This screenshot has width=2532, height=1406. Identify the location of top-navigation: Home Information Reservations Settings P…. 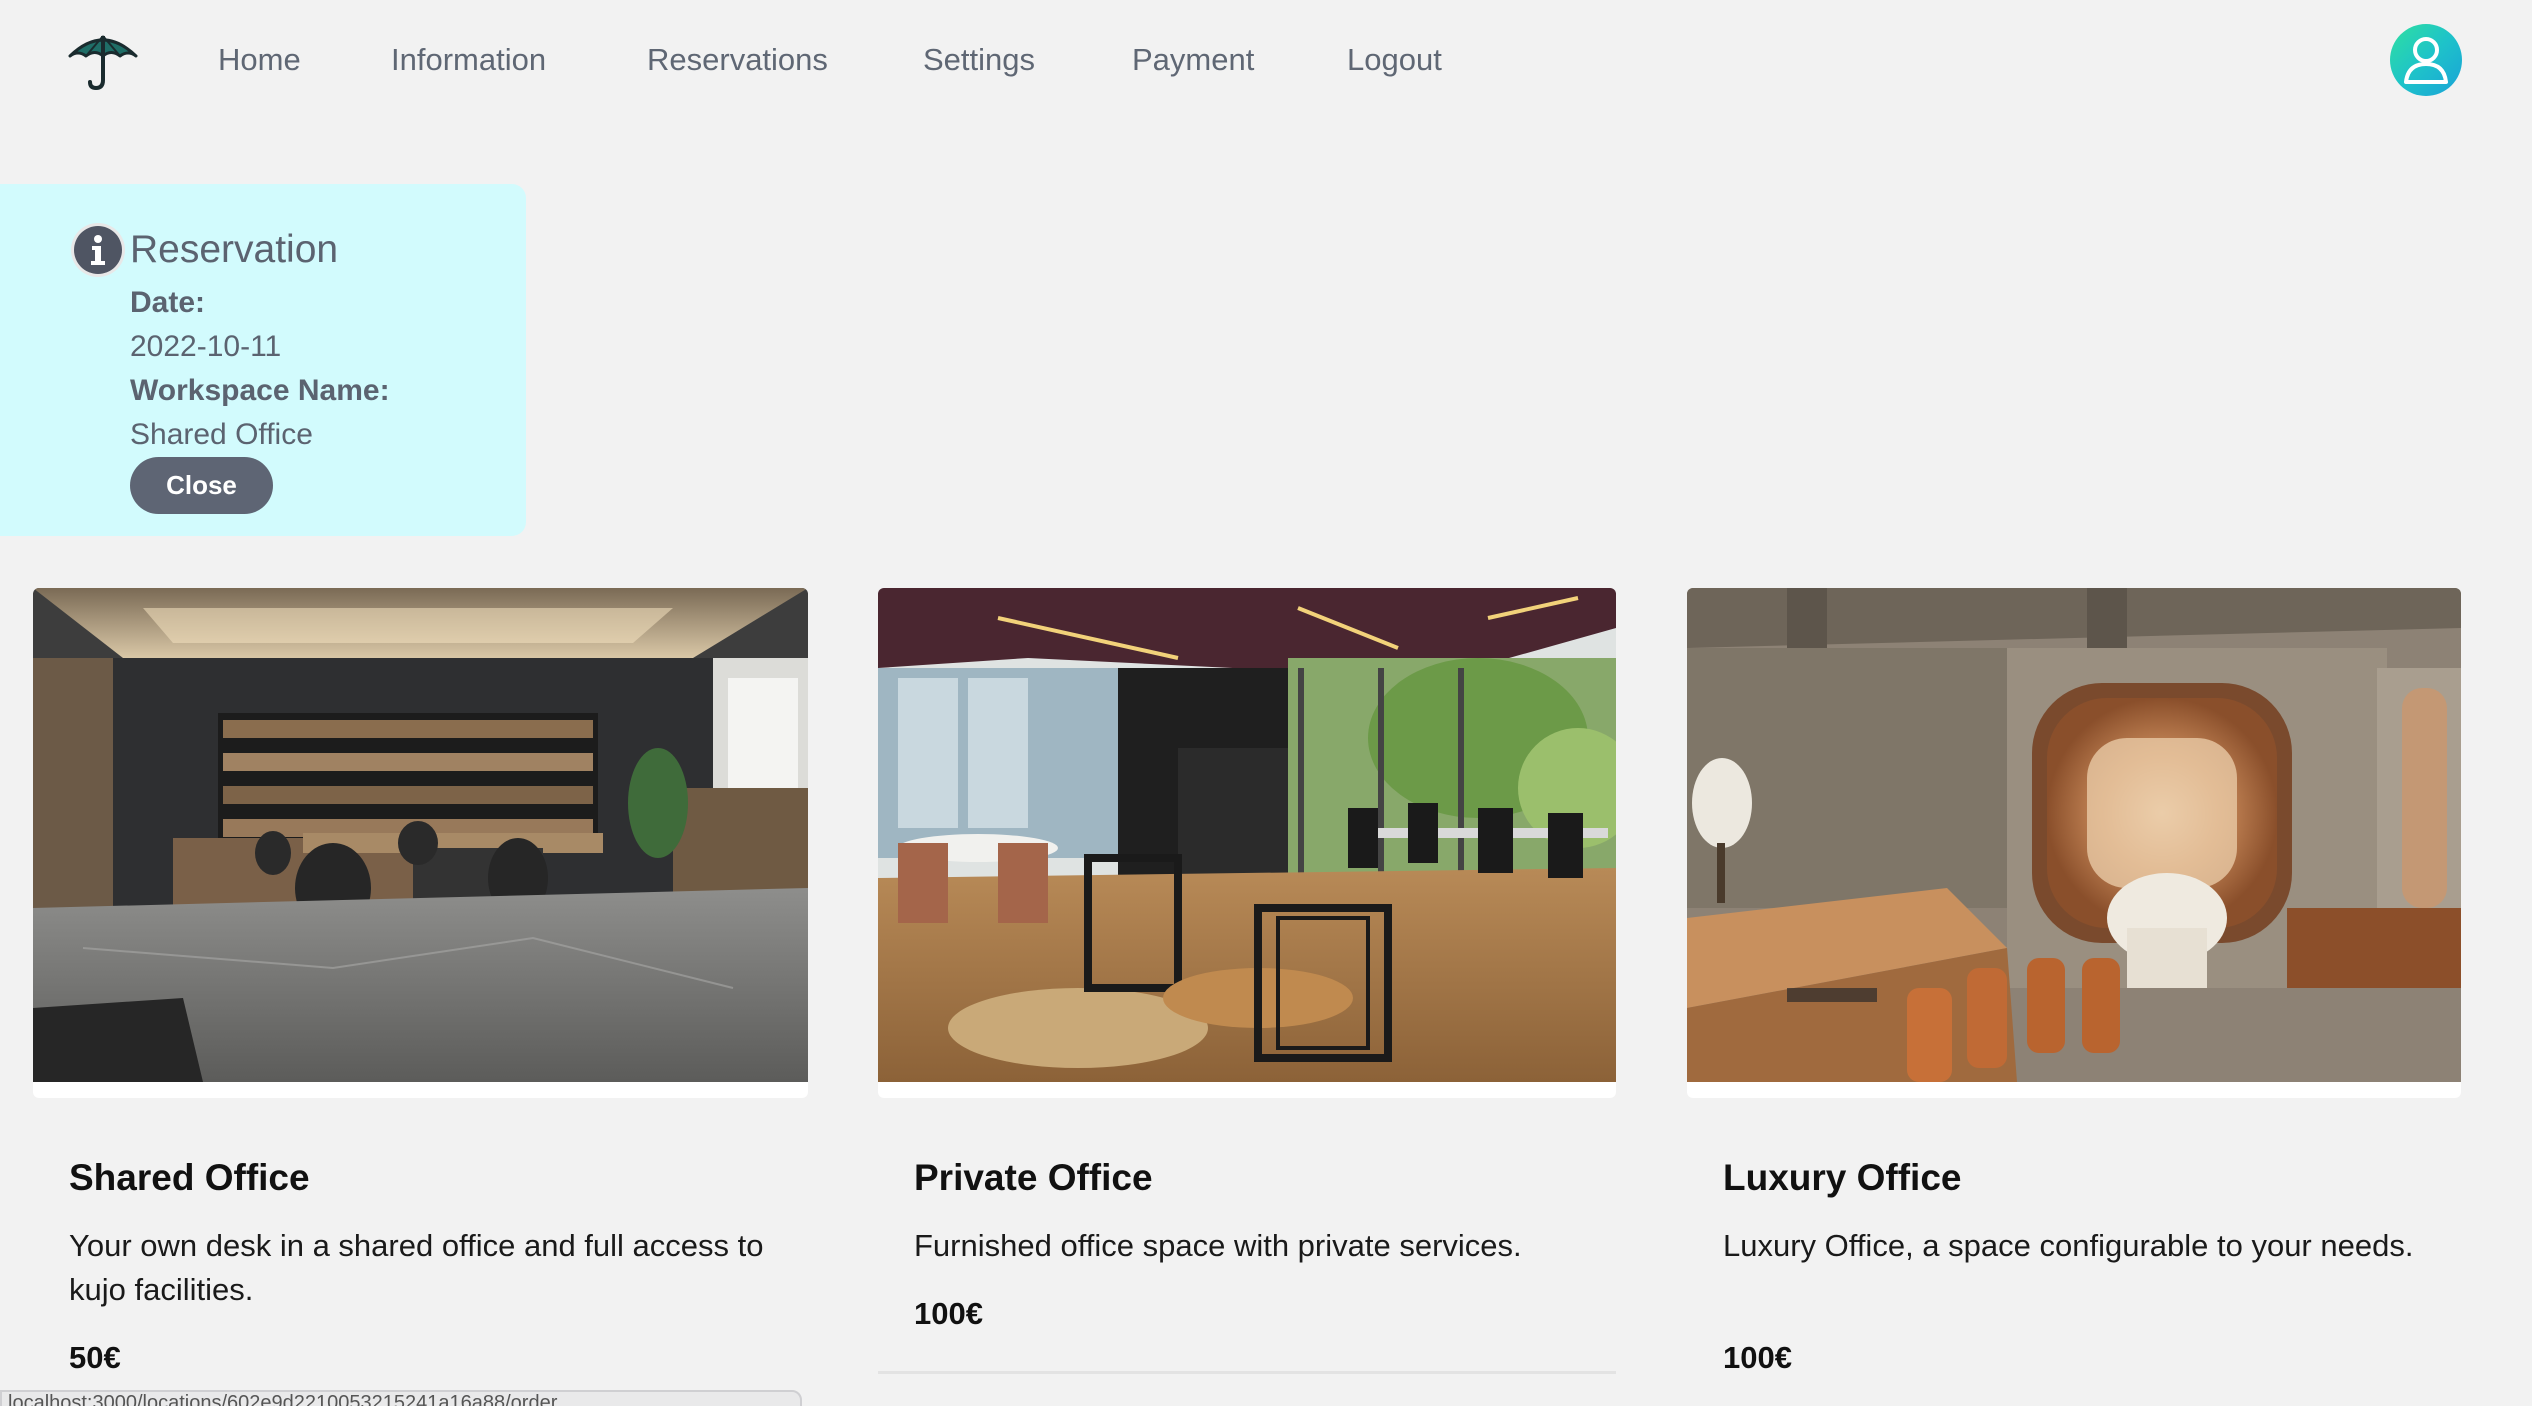
(1266, 61).